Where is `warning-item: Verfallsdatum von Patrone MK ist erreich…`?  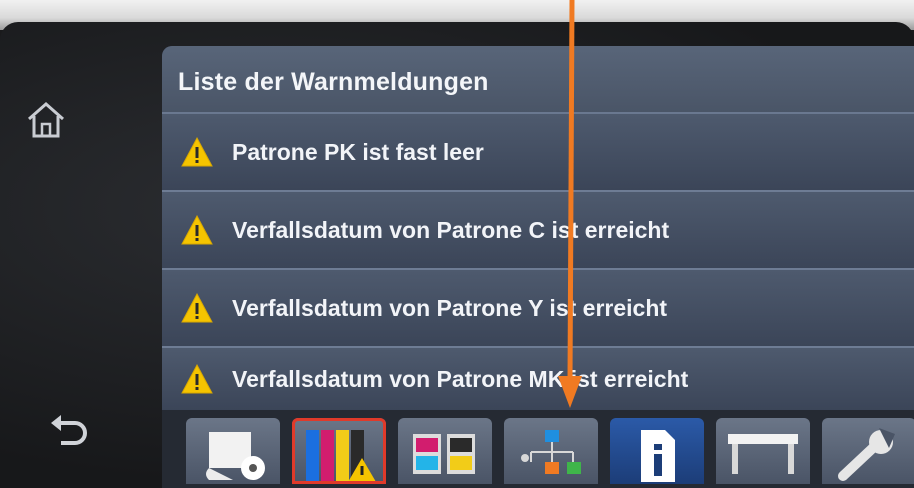
warning-item: Verfallsdatum von Patrone MK ist erreich… is located at coordinates (538, 379).